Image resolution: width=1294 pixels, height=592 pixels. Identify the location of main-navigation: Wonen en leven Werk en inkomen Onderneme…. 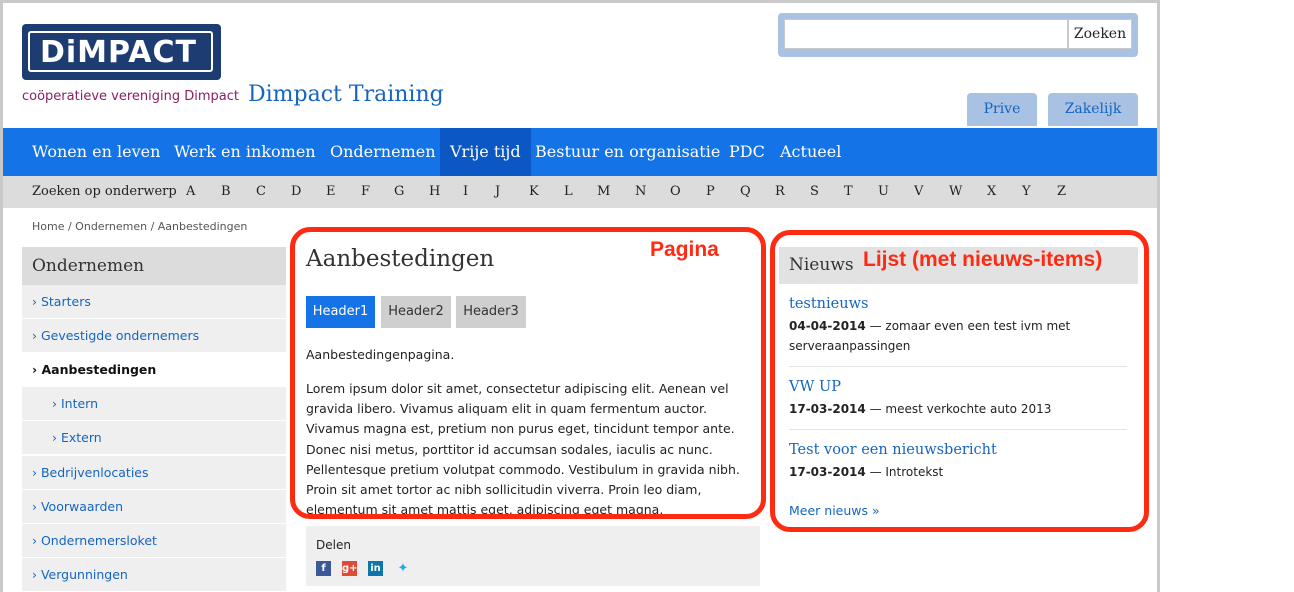
(580, 152).